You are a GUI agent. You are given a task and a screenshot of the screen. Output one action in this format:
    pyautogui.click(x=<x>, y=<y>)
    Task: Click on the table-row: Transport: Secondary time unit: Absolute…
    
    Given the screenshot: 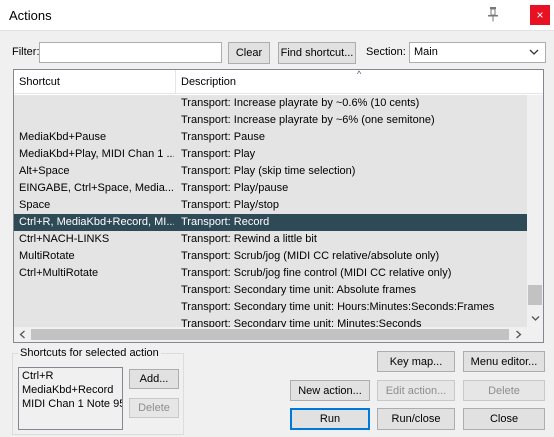 What is the action you would take?
    pyautogui.click(x=270, y=290)
    